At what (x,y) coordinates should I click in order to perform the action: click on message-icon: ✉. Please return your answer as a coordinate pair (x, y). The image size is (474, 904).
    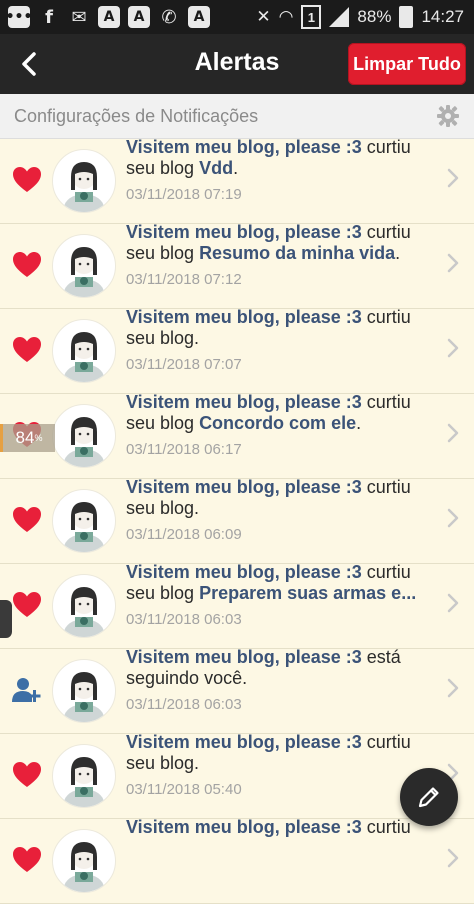
    Looking at the image, I should click on (79, 17).